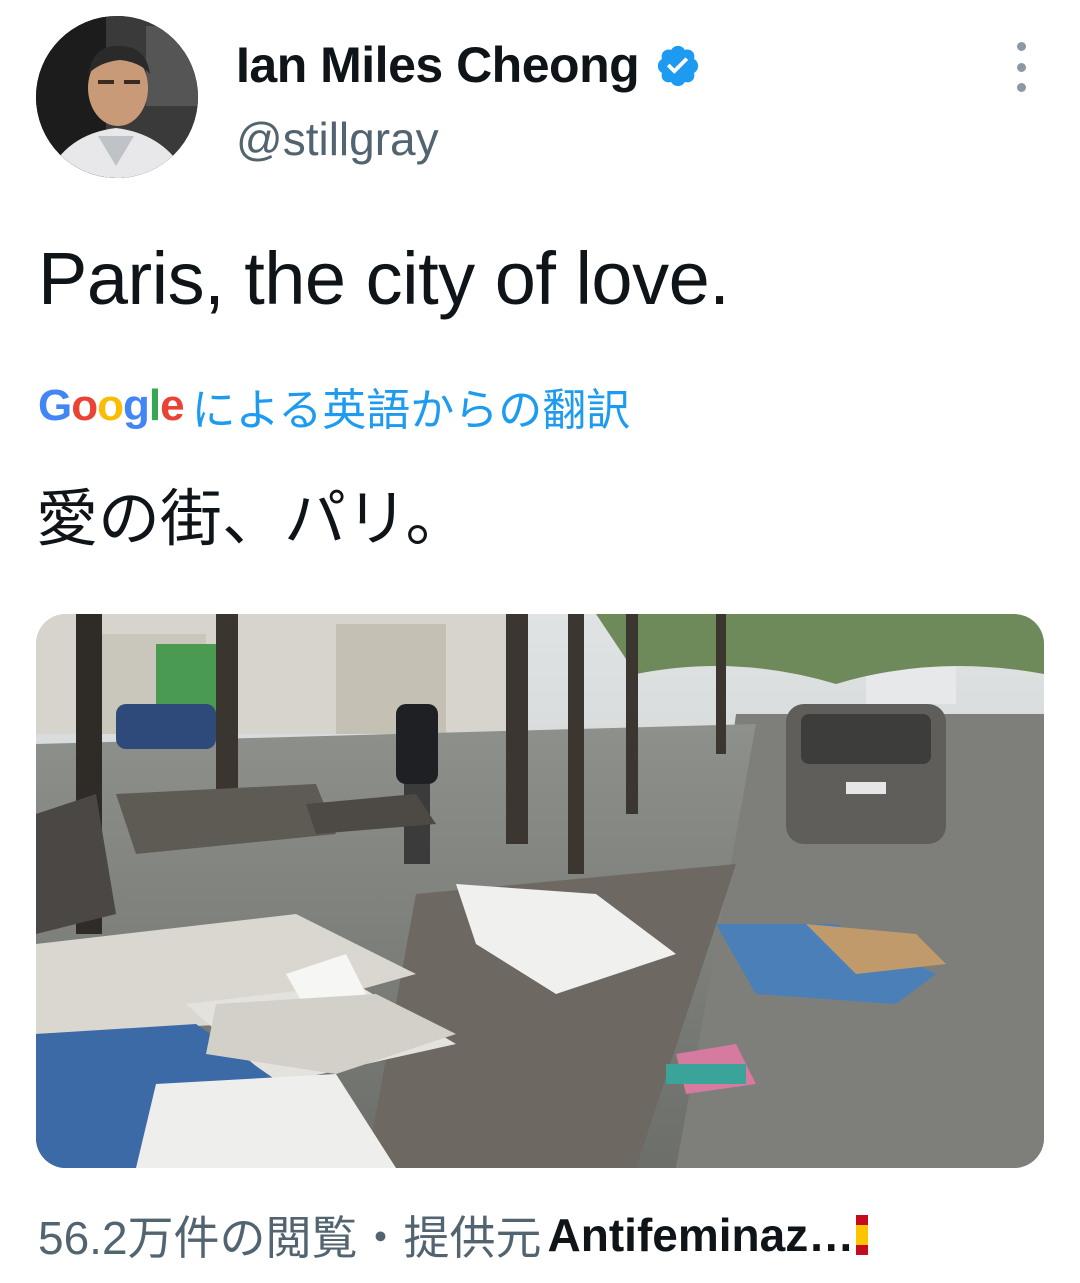 This screenshot has height=1283, width=1080. I want to click on avatar, so click(117, 97).